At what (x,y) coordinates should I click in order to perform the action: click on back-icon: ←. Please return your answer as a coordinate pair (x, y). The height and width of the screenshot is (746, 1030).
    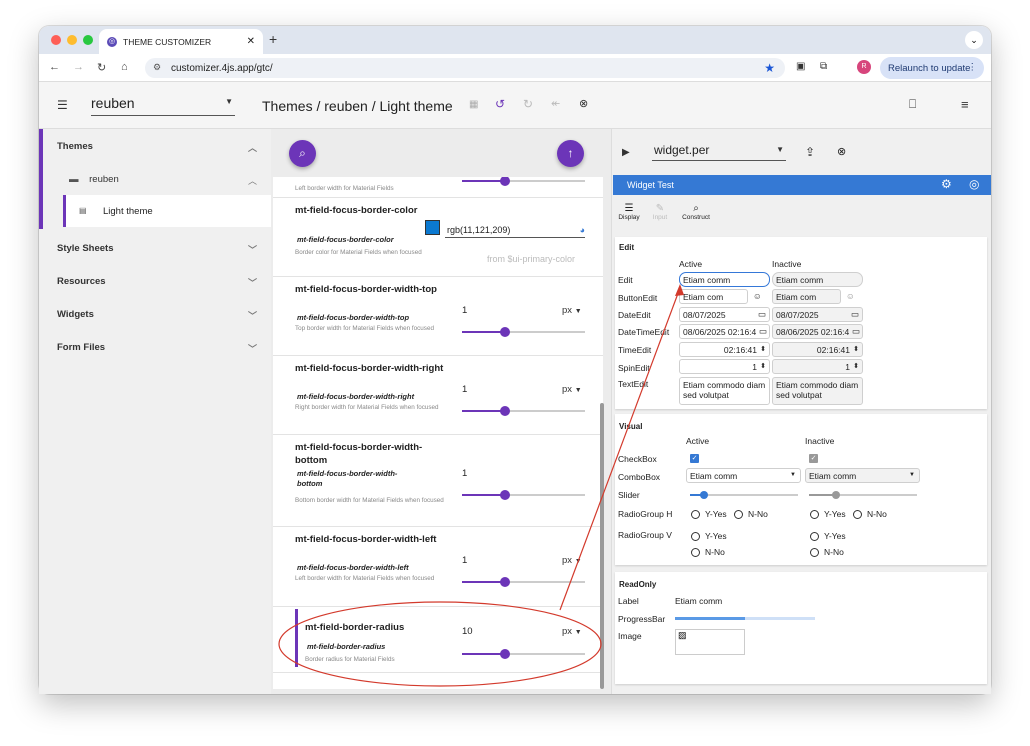
    Looking at the image, I should click on (54, 67).